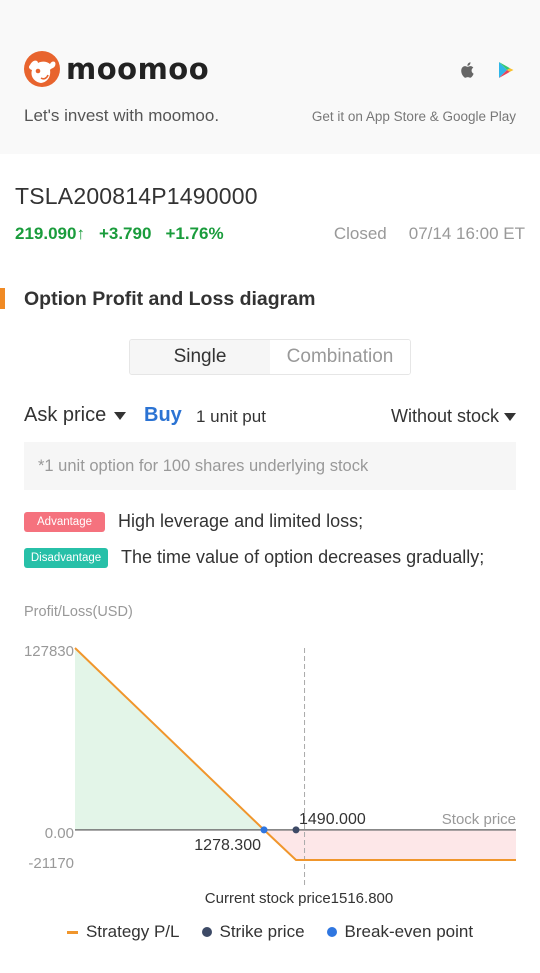 The width and height of the screenshot is (540, 973). Describe the element at coordinates (138, 69) in the screenshot. I see `brand-name: moomoo` at that location.